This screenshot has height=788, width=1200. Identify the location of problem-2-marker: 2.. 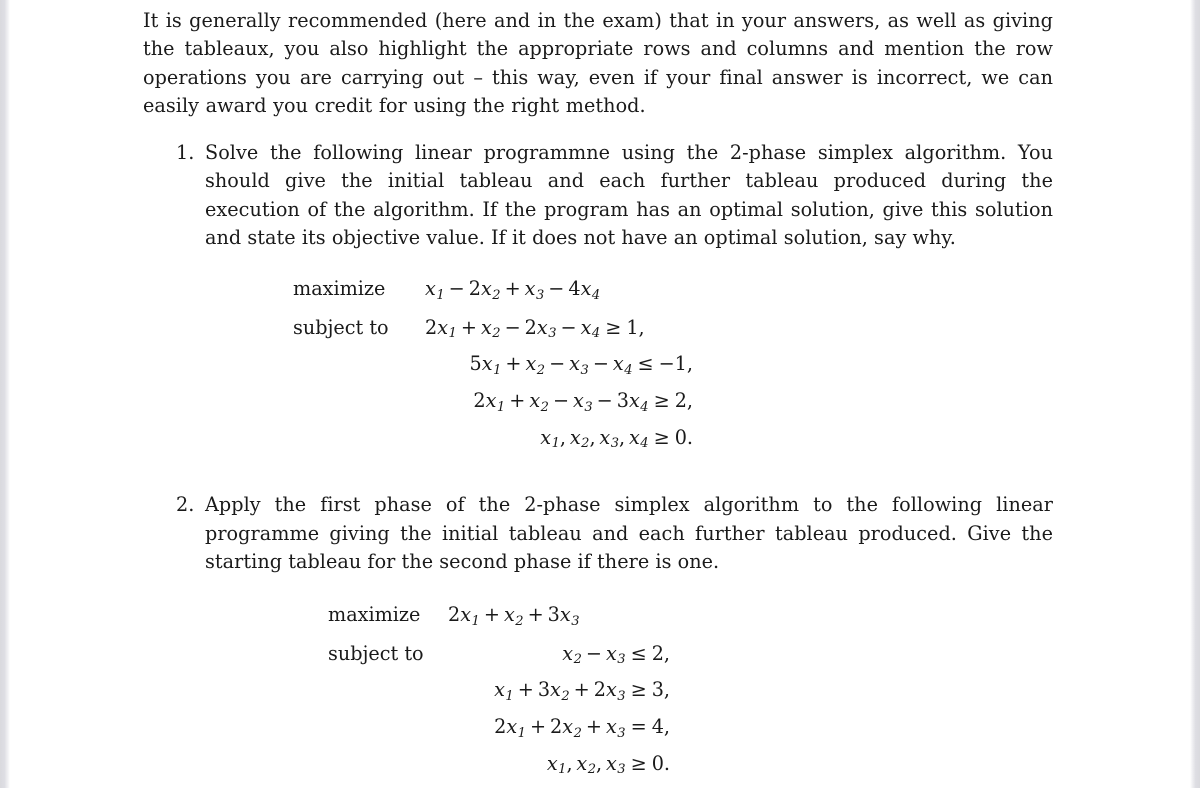
(185, 505).